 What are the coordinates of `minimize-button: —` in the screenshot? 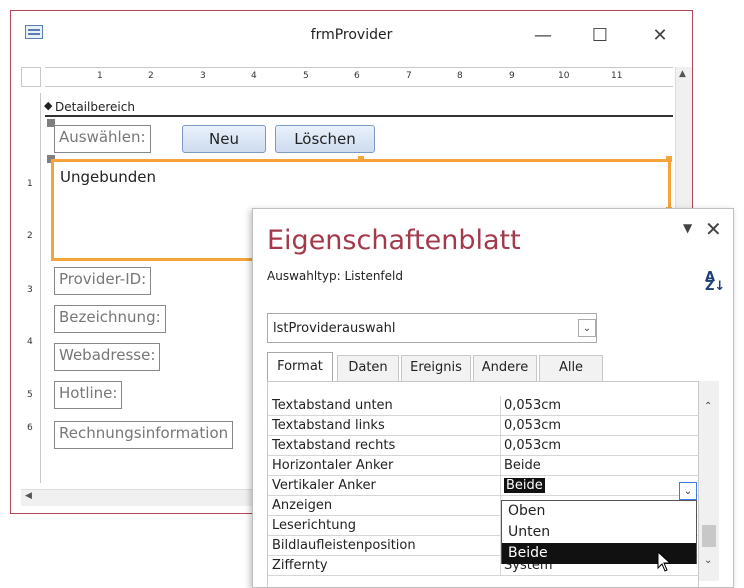 It's located at (543, 36).